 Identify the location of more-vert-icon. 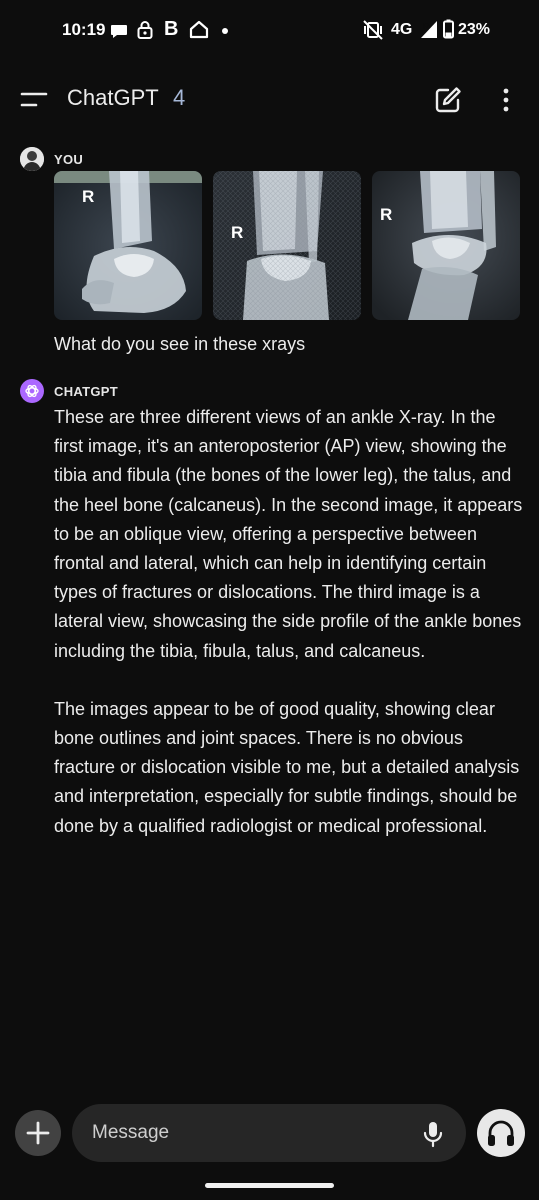
(506, 100).